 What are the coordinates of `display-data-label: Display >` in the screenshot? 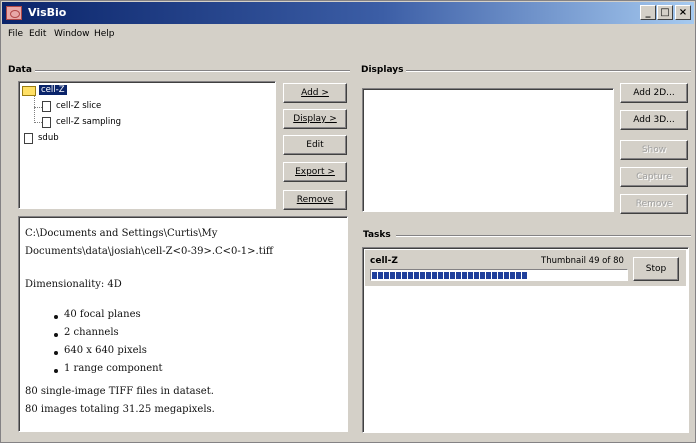 It's located at (315, 119).